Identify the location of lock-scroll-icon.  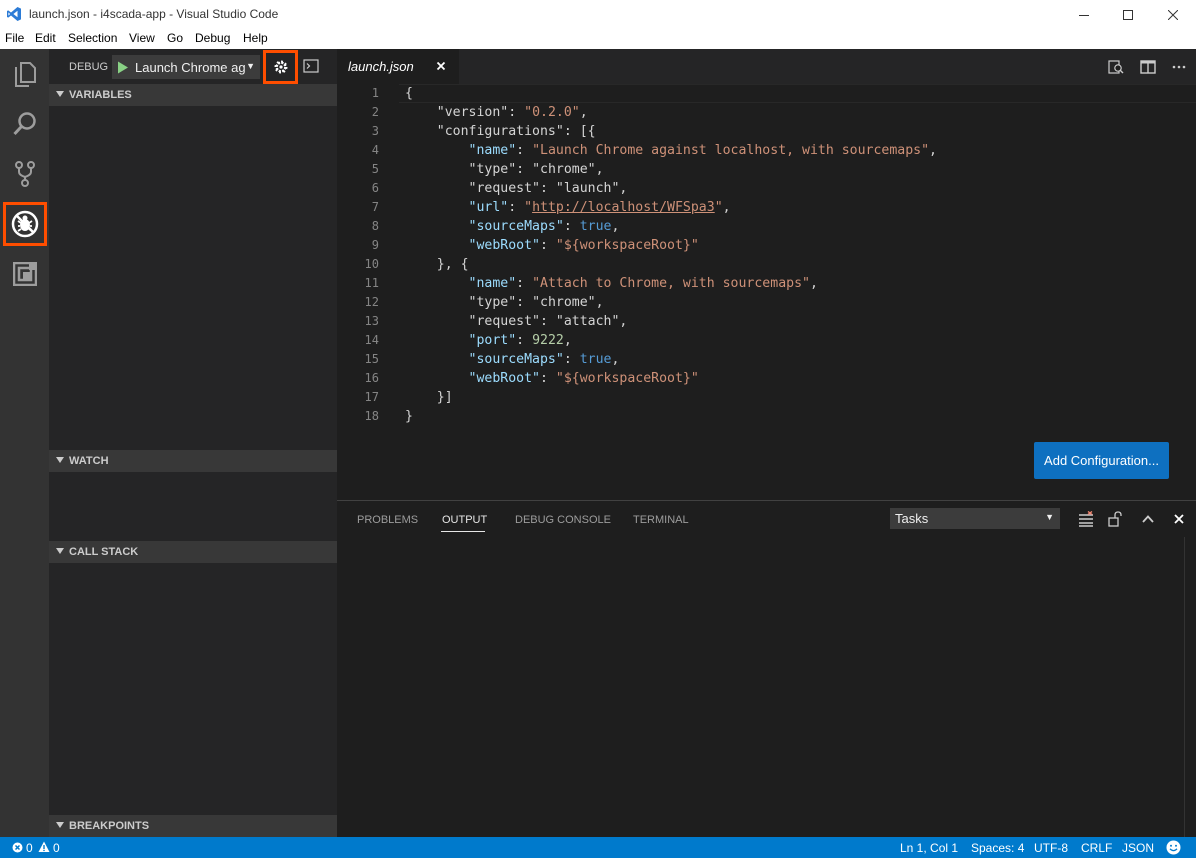
(1115, 519).